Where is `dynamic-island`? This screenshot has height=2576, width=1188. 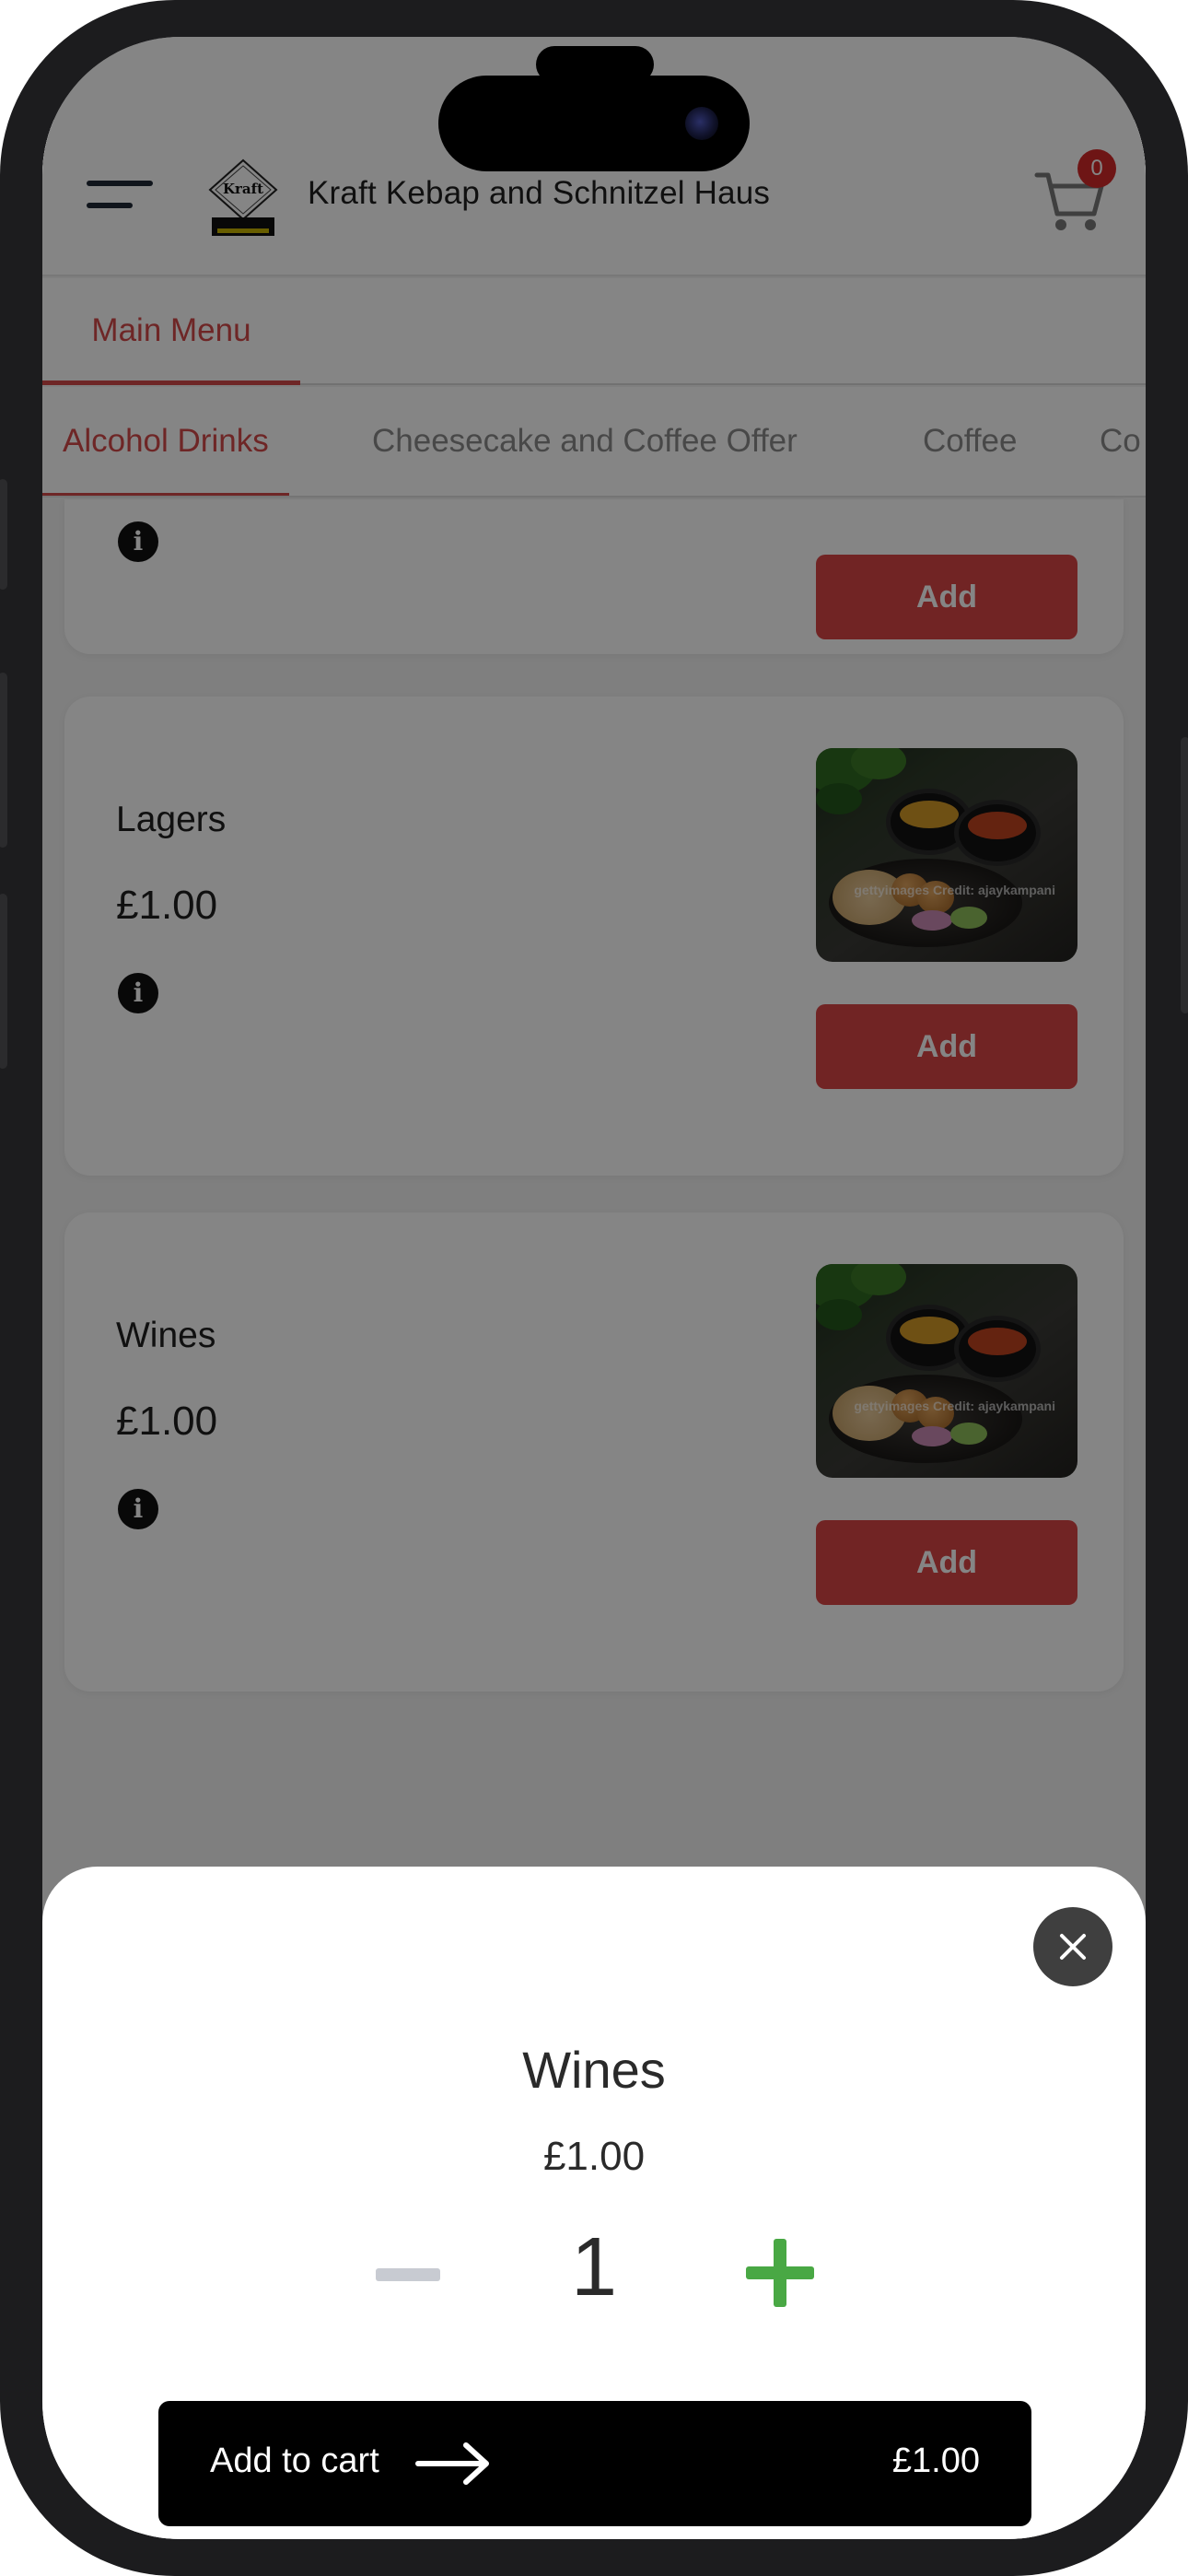
dynamic-island is located at coordinates (594, 123).